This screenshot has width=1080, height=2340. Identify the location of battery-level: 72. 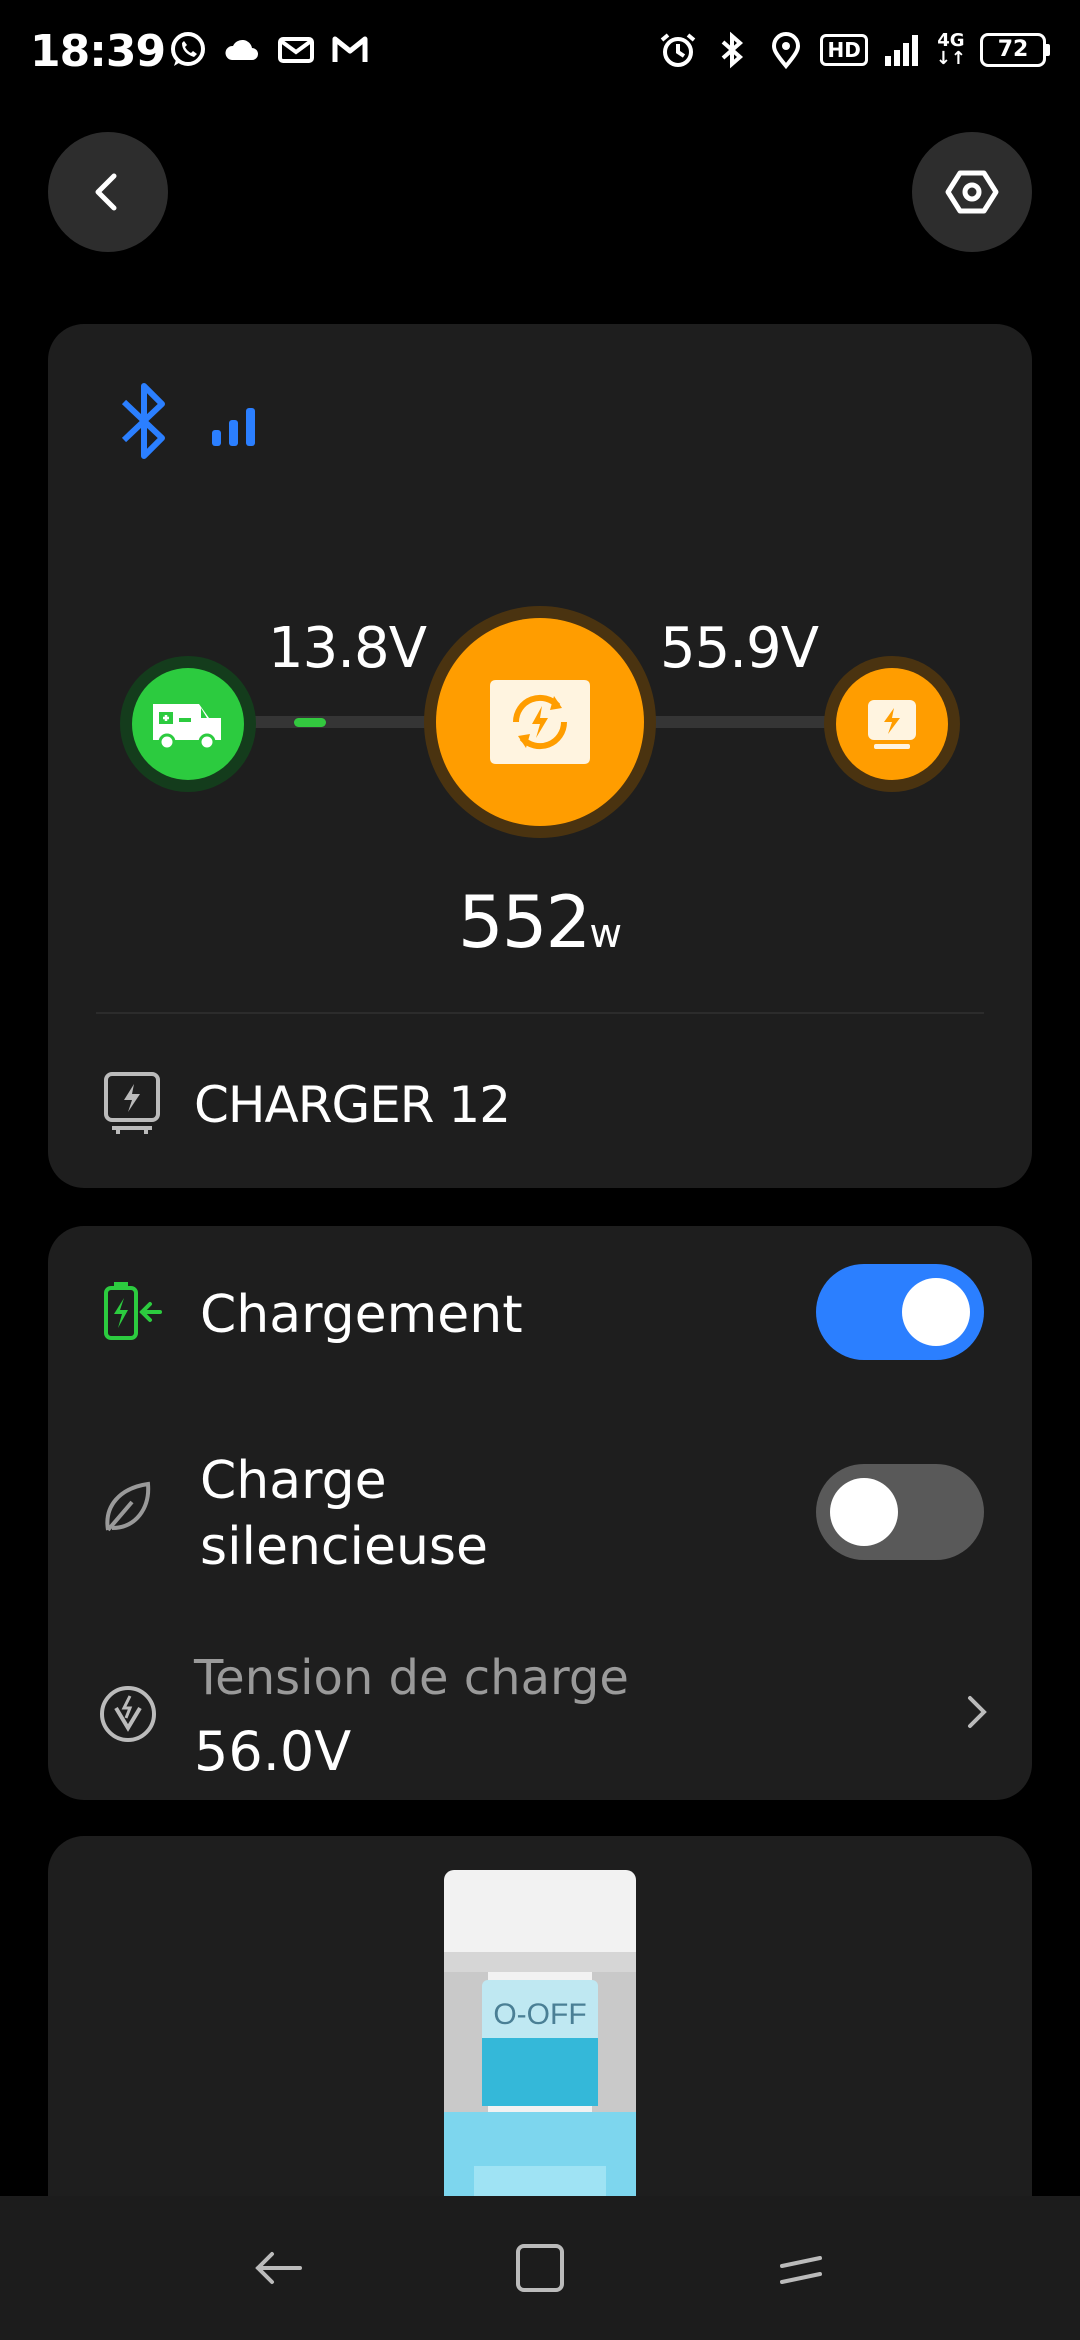
(1013, 50).